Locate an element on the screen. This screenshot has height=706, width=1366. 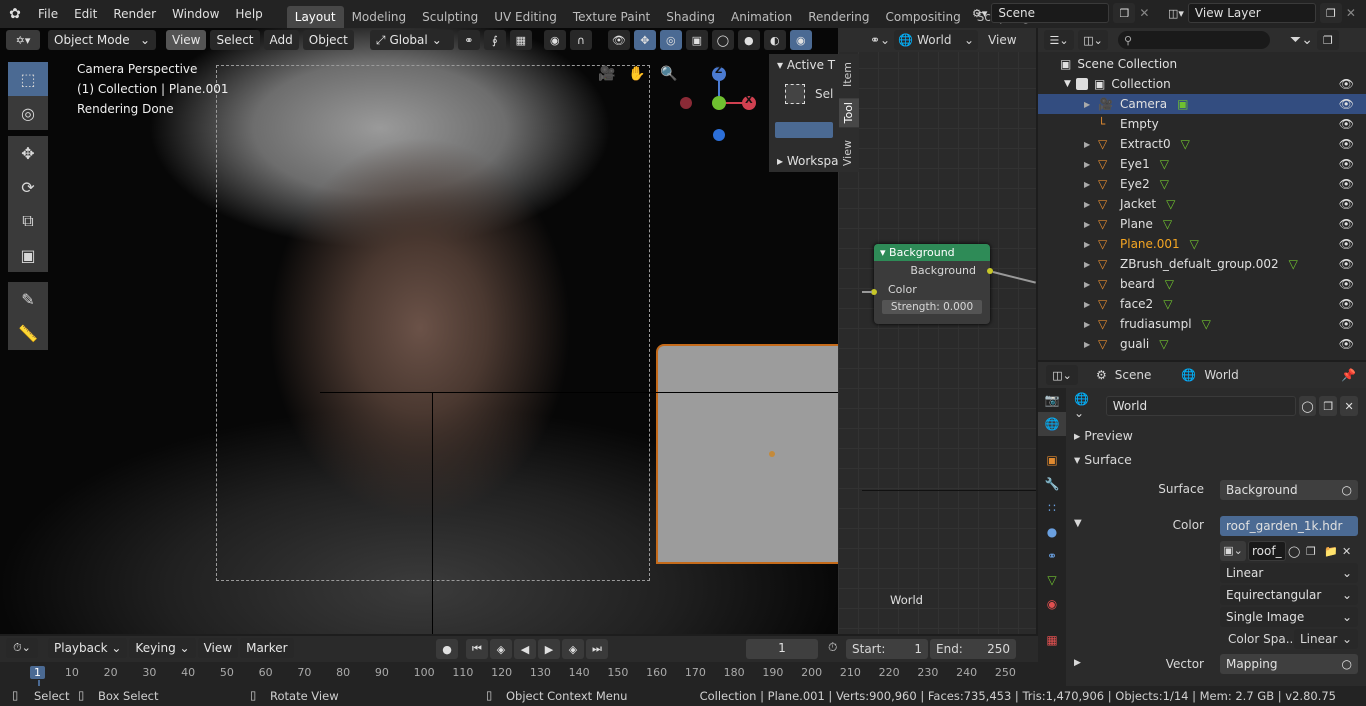
projection-dropdown: Equirectangular ⌄ is located at coordinates (1289, 595).